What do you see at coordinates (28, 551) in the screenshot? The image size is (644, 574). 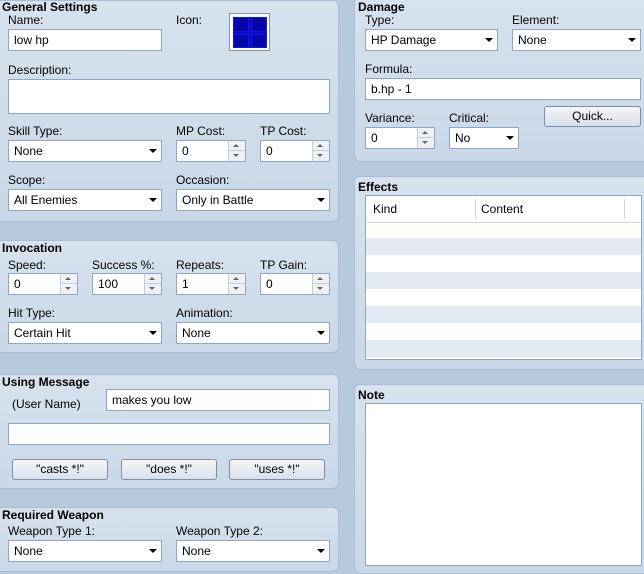 I see `weapon-type1-value: None` at bounding box center [28, 551].